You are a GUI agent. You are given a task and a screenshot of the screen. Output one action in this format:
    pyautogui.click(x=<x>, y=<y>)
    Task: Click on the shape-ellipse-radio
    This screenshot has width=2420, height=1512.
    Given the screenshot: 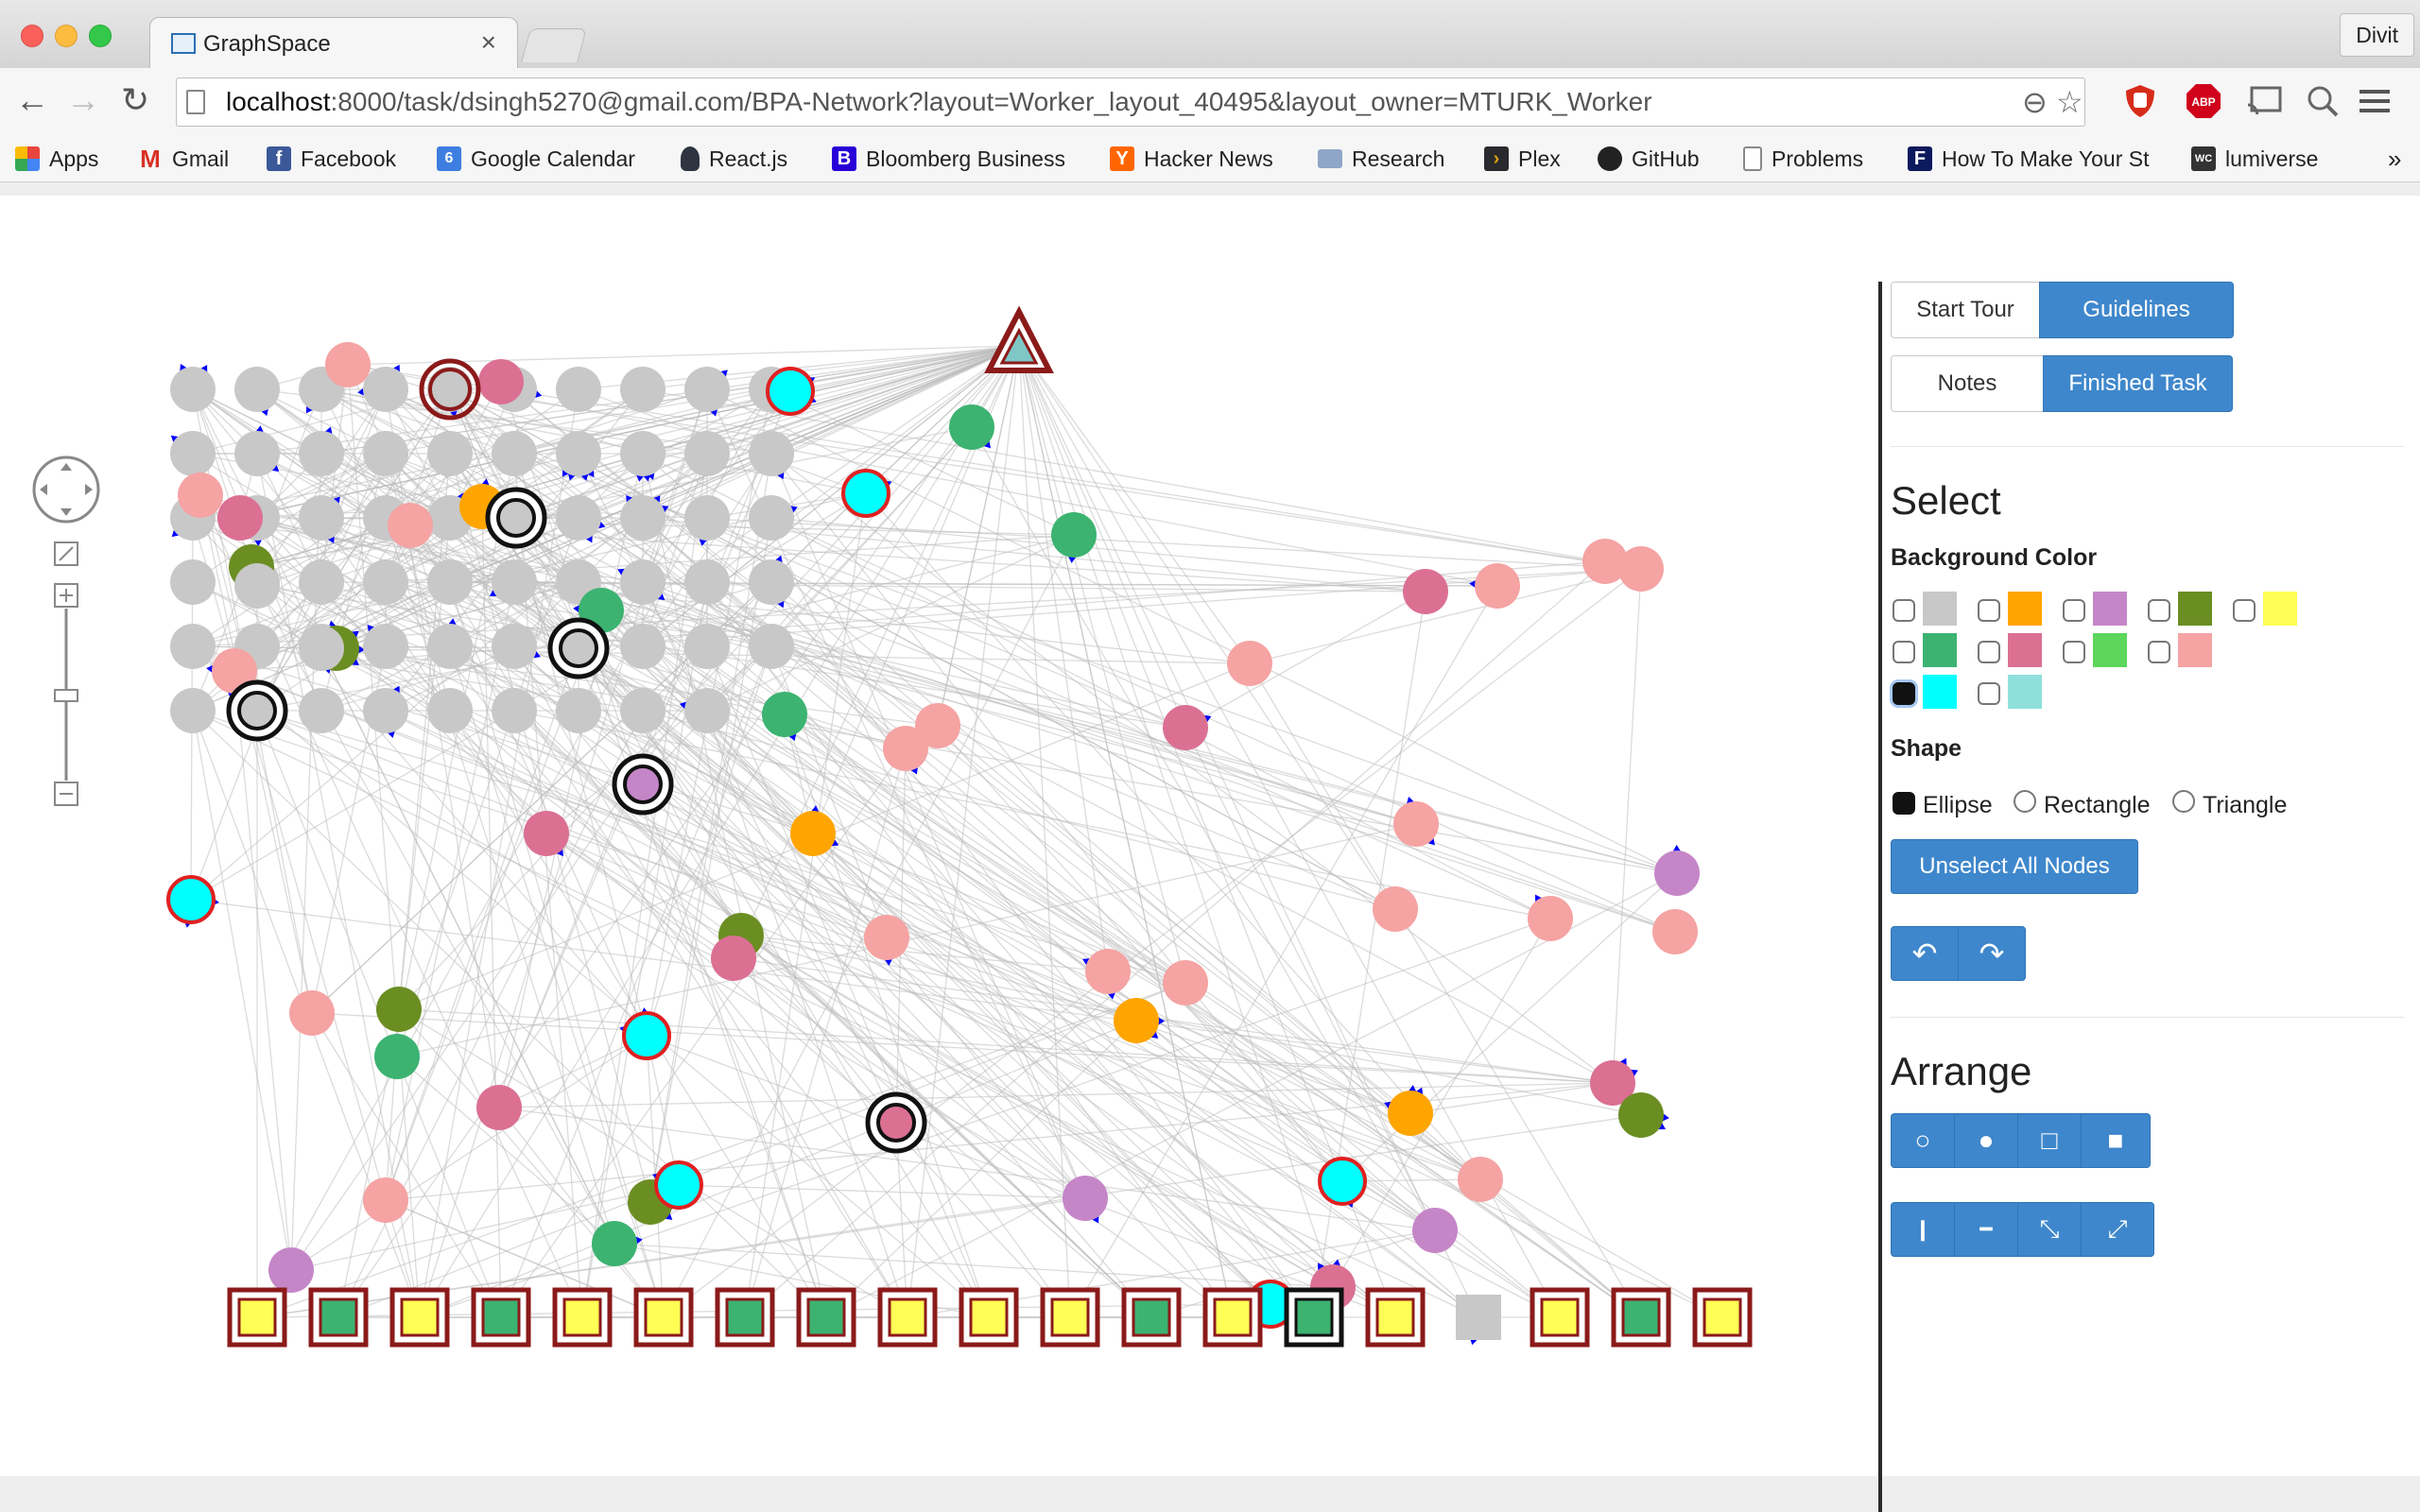 What is the action you would take?
    pyautogui.click(x=1904, y=803)
    